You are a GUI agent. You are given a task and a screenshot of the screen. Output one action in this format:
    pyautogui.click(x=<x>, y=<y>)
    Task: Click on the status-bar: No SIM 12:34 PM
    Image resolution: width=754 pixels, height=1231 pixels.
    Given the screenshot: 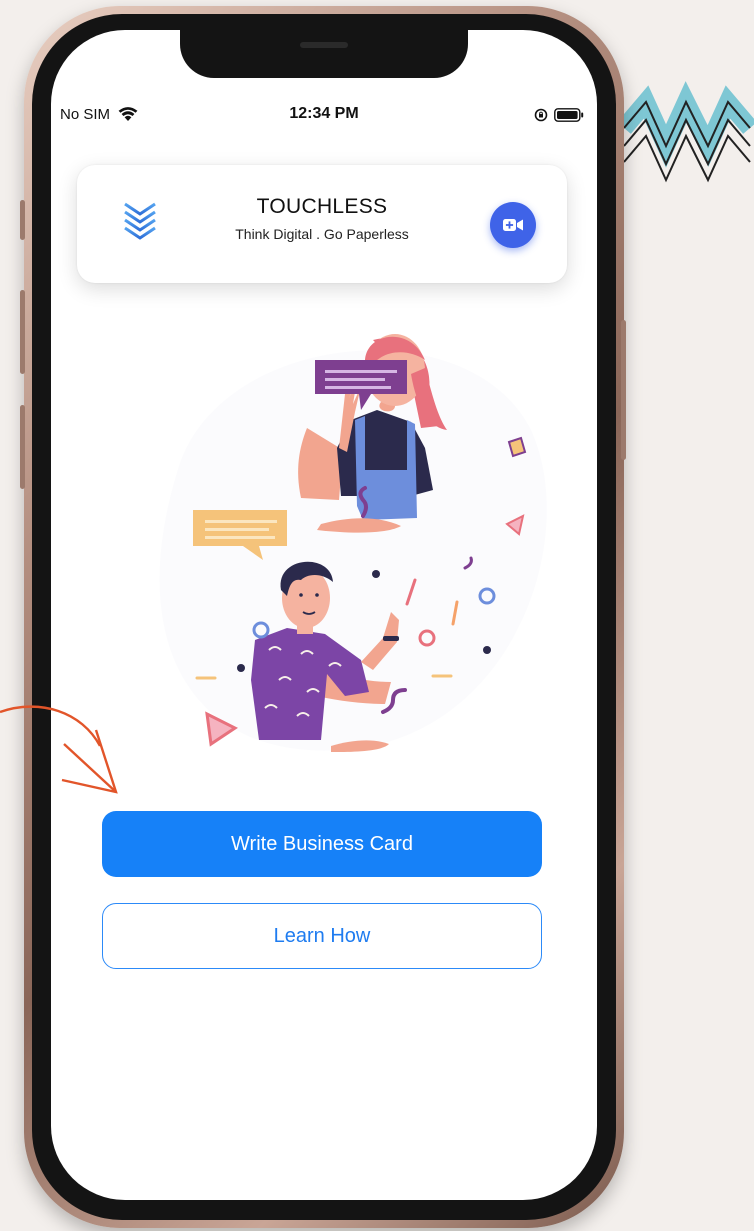 What is the action you would take?
    pyautogui.click(x=324, y=115)
    